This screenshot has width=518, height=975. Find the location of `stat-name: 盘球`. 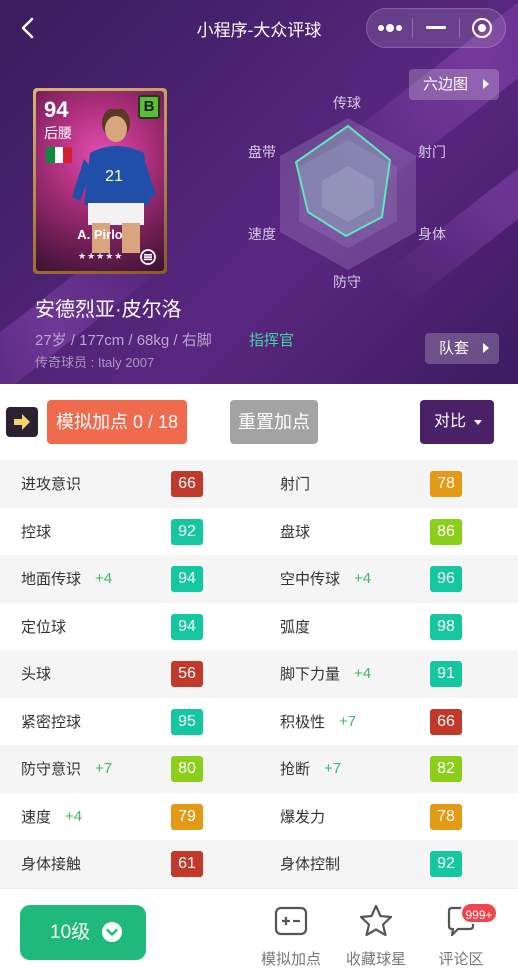

stat-name: 盘球 is located at coordinates (295, 532).